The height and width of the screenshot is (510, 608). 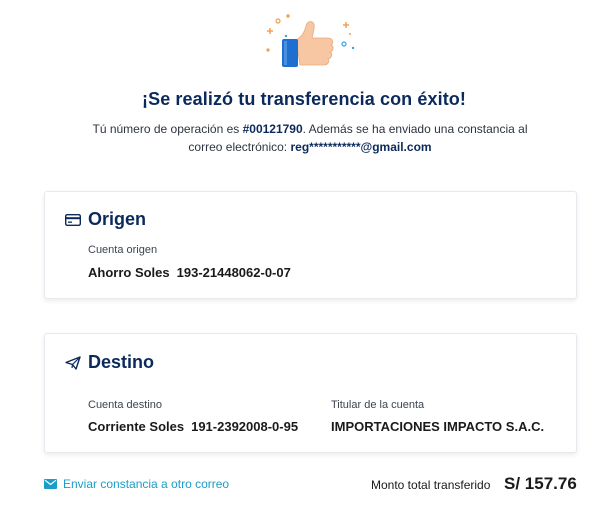 I want to click on message-line1-prefix: Tú número de operación es, so click(x=167, y=129).